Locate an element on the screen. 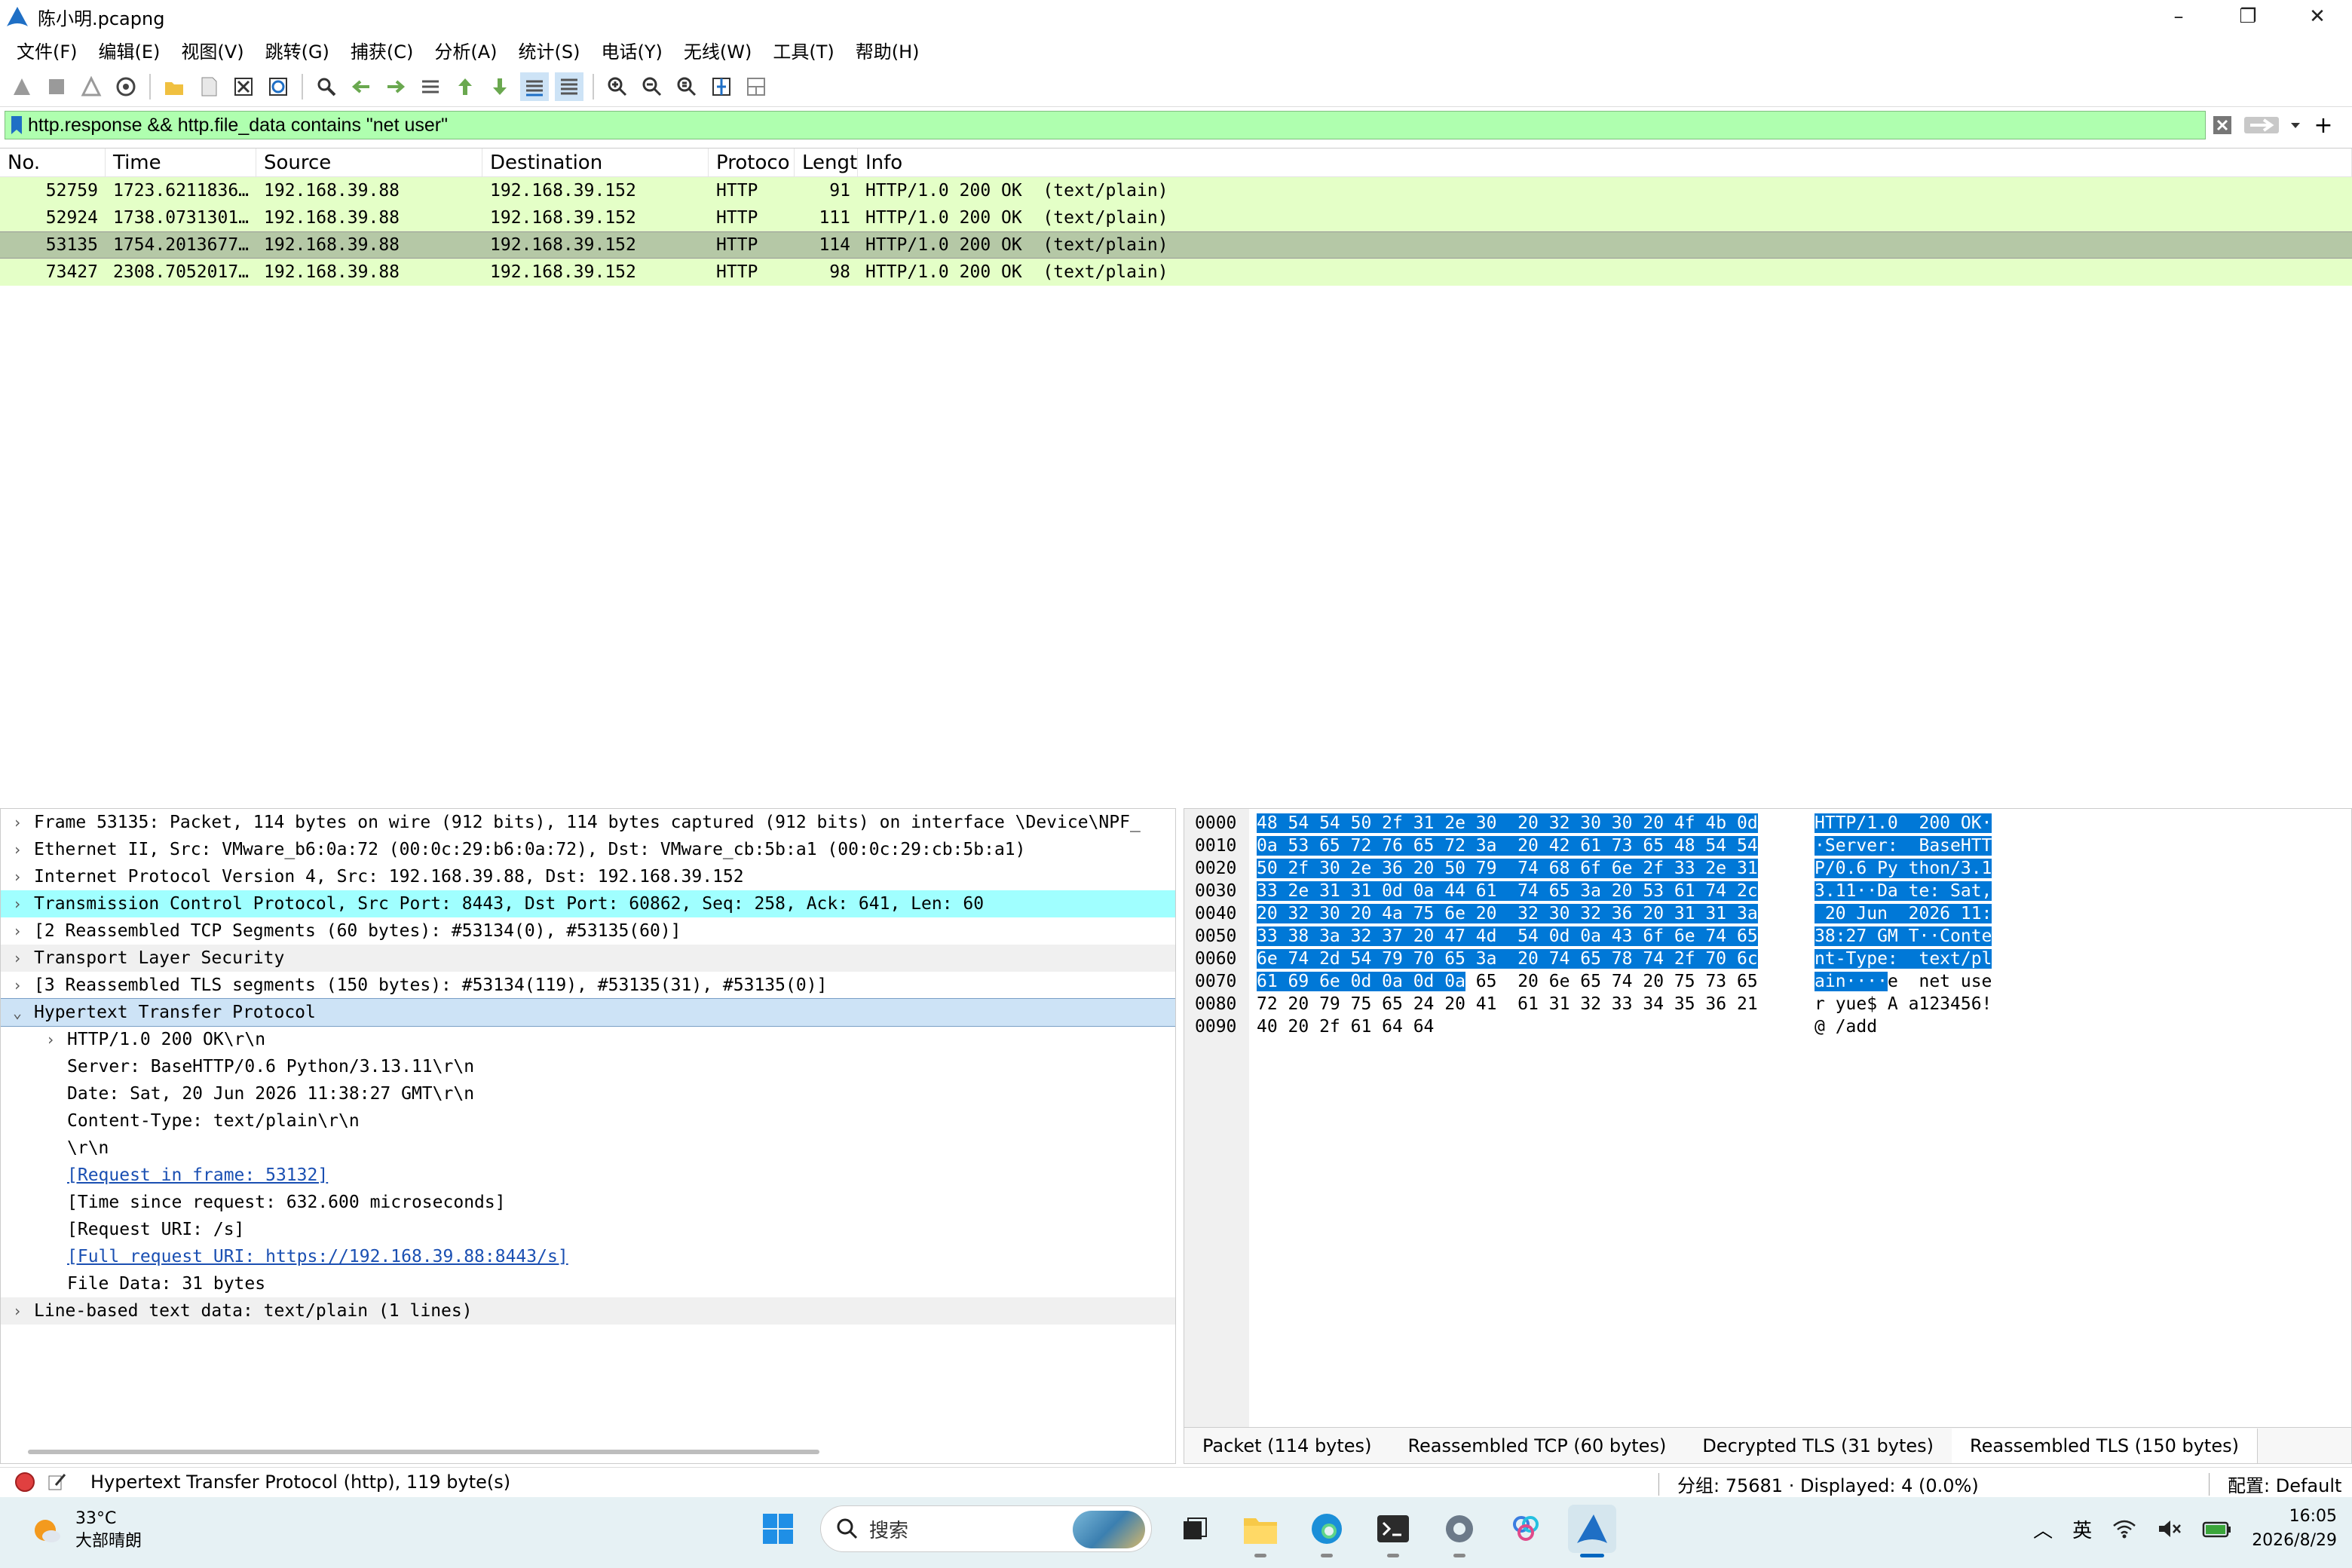  hex-bytes-highlighted: 61 69 6e 0d 0a 0d 0a is located at coordinates (1361, 981).